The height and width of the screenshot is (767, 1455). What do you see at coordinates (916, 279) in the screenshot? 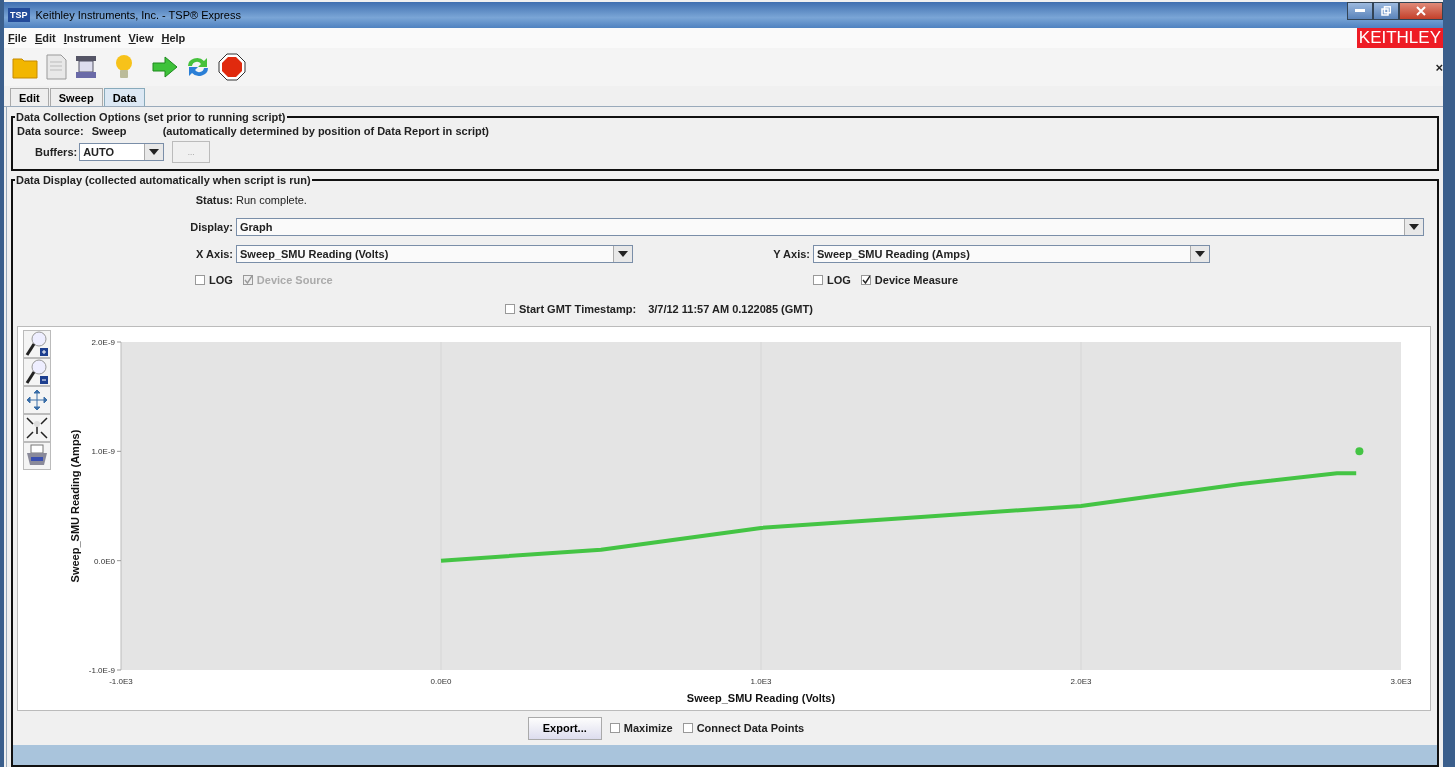
I see `checkbox-label: Device Measure` at bounding box center [916, 279].